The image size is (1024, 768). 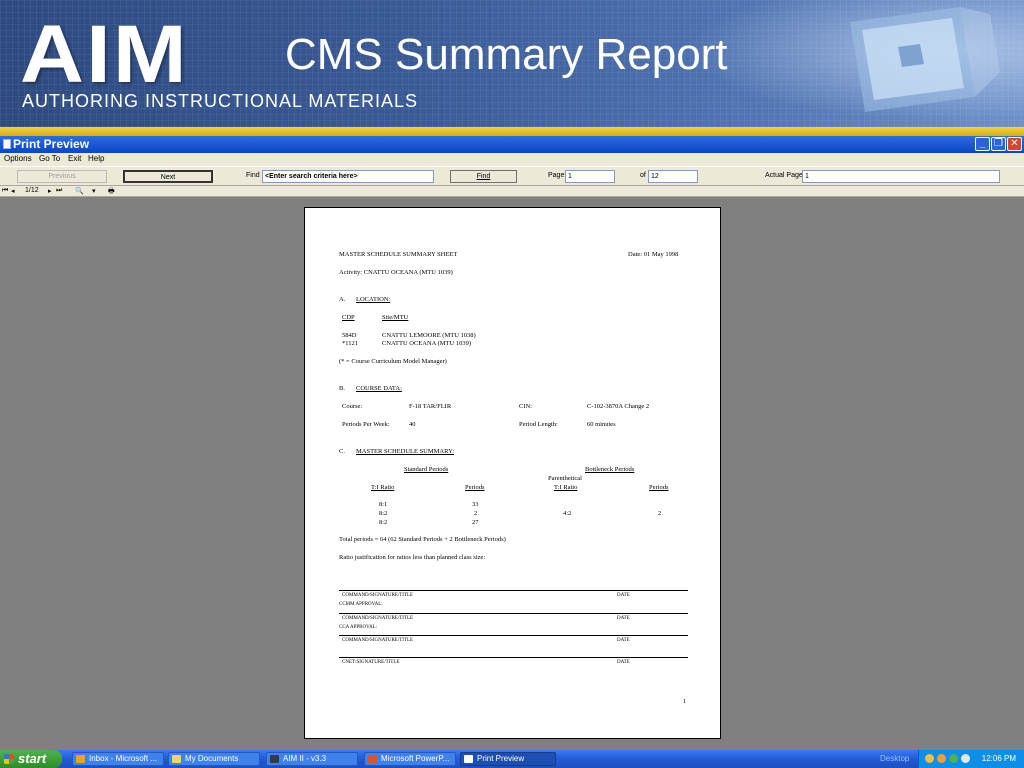 What do you see at coordinates (383, 513) in the screenshot?
I see `standard-ratio-2: 8:2` at bounding box center [383, 513].